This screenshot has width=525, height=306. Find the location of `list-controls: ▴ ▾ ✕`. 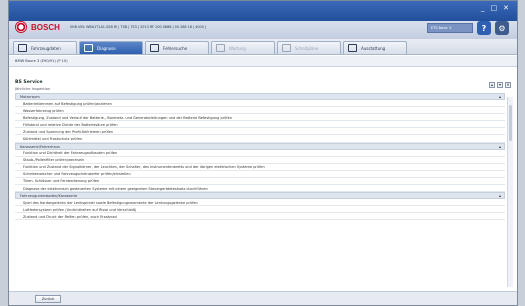

list-controls: ▴ ▾ ✕ is located at coordinates (500, 85).